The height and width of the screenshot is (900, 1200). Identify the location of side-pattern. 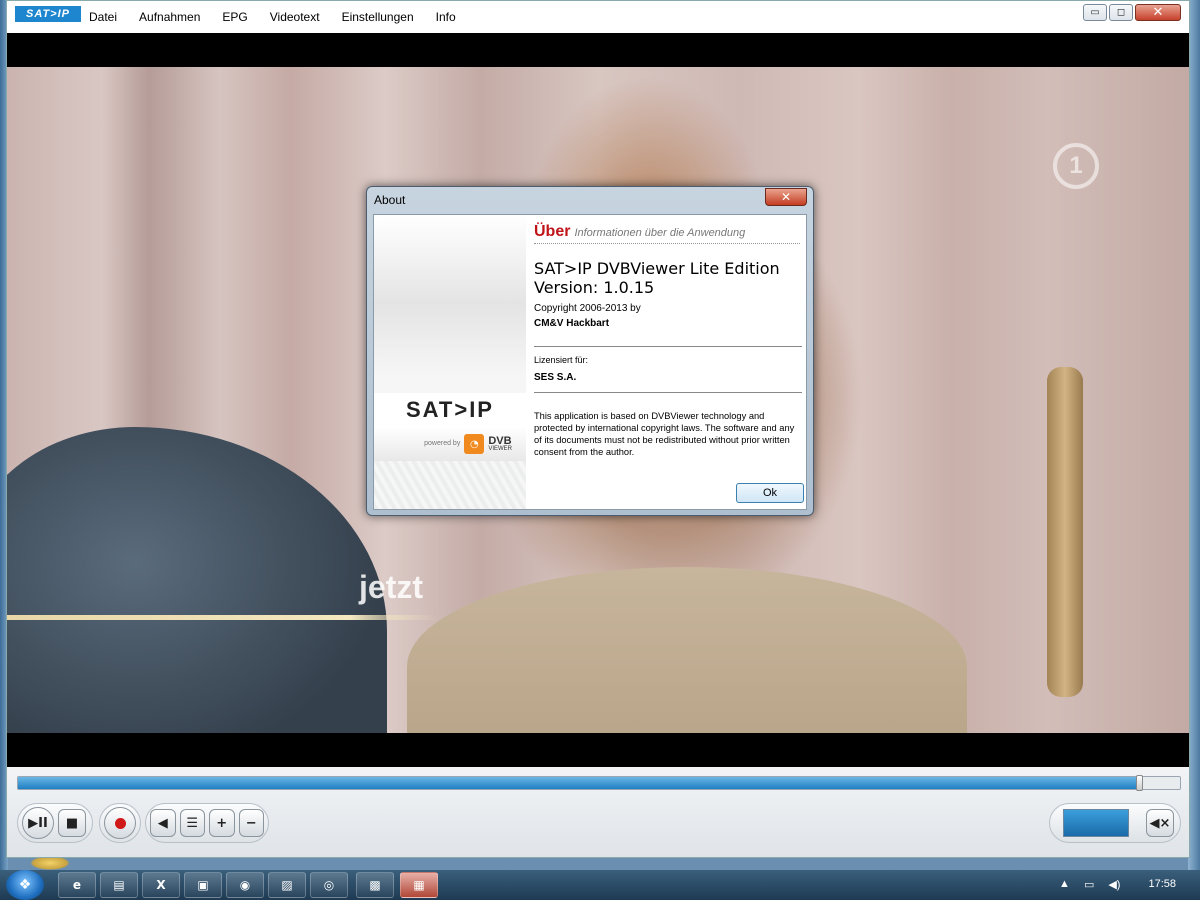
(450, 485).